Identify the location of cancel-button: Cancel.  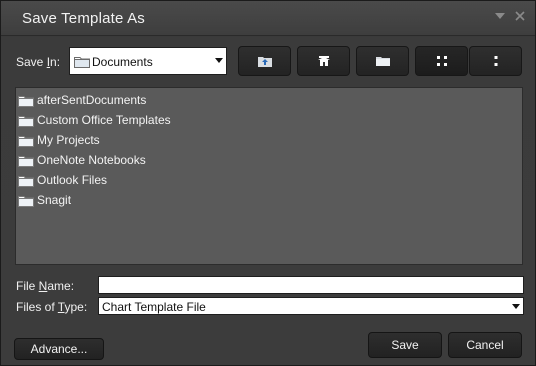
(485, 345).